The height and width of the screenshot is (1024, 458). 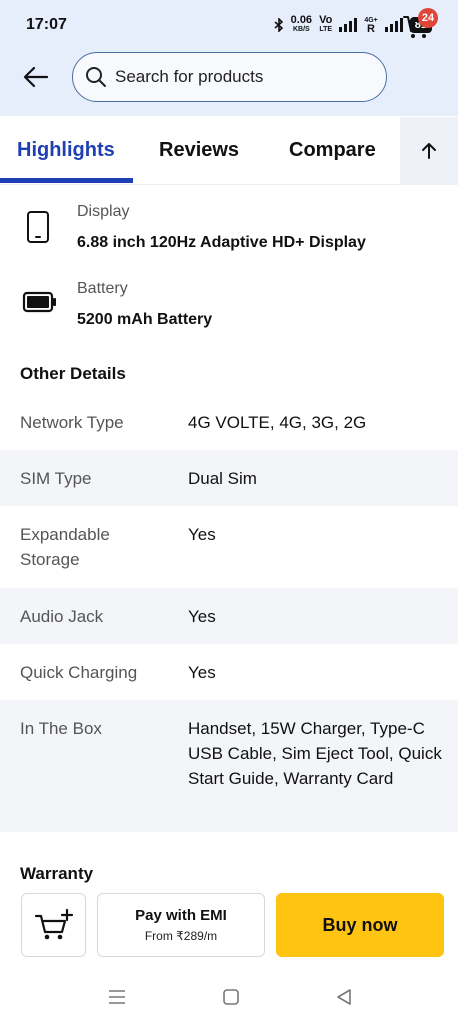 What do you see at coordinates (326, 20) in the screenshot?
I see `volte-top: Vo` at bounding box center [326, 20].